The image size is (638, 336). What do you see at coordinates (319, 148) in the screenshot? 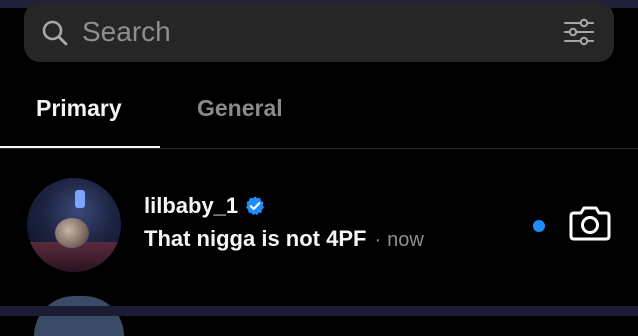
I see `tabs-divider` at bounding box center [319, 148].